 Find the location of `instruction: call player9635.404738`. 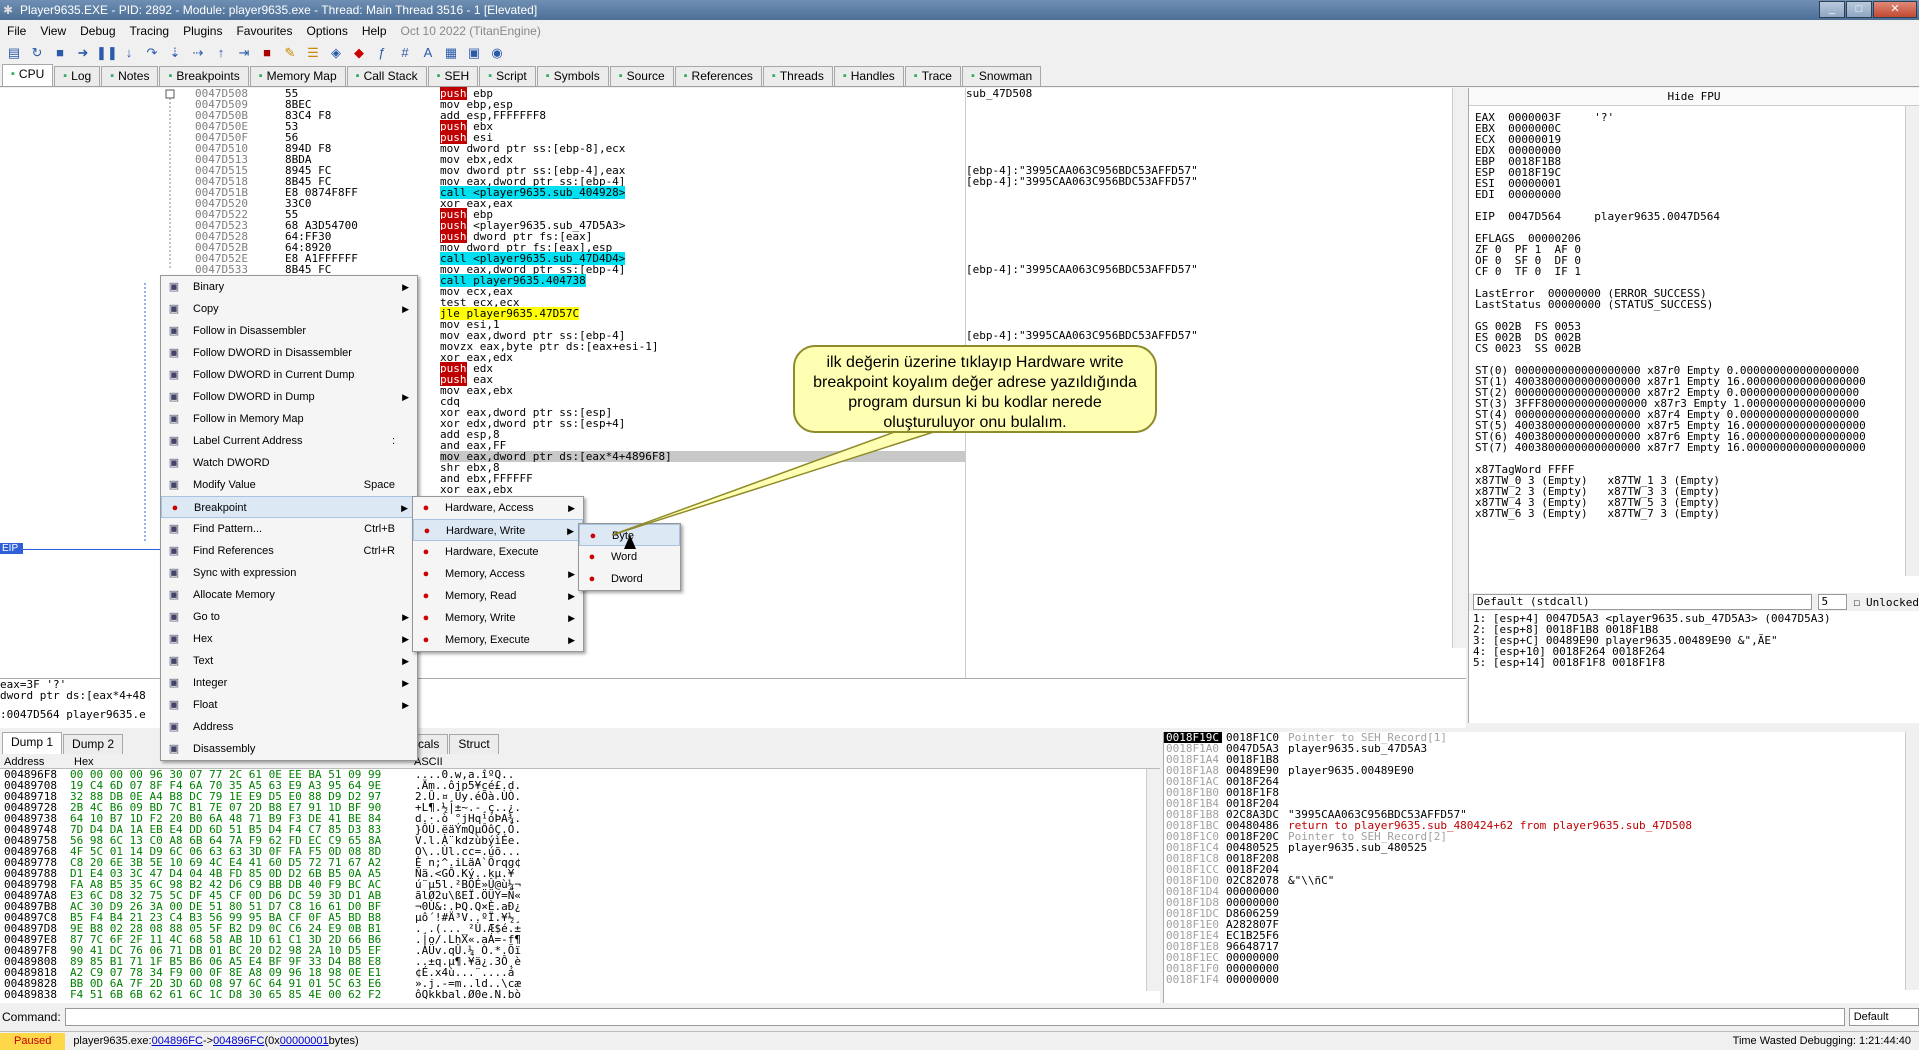

instruction: call player9635.404738 is located at coordinates (702, 280).